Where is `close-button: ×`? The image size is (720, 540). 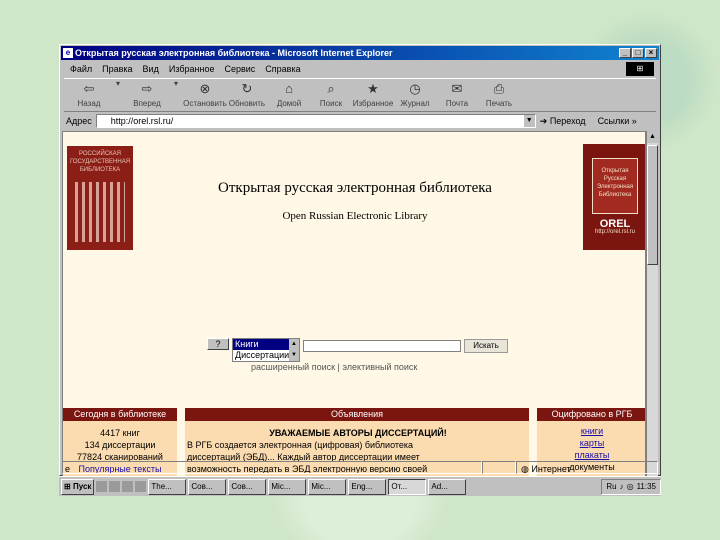 close-button: × is located at coordinates (651, 53).